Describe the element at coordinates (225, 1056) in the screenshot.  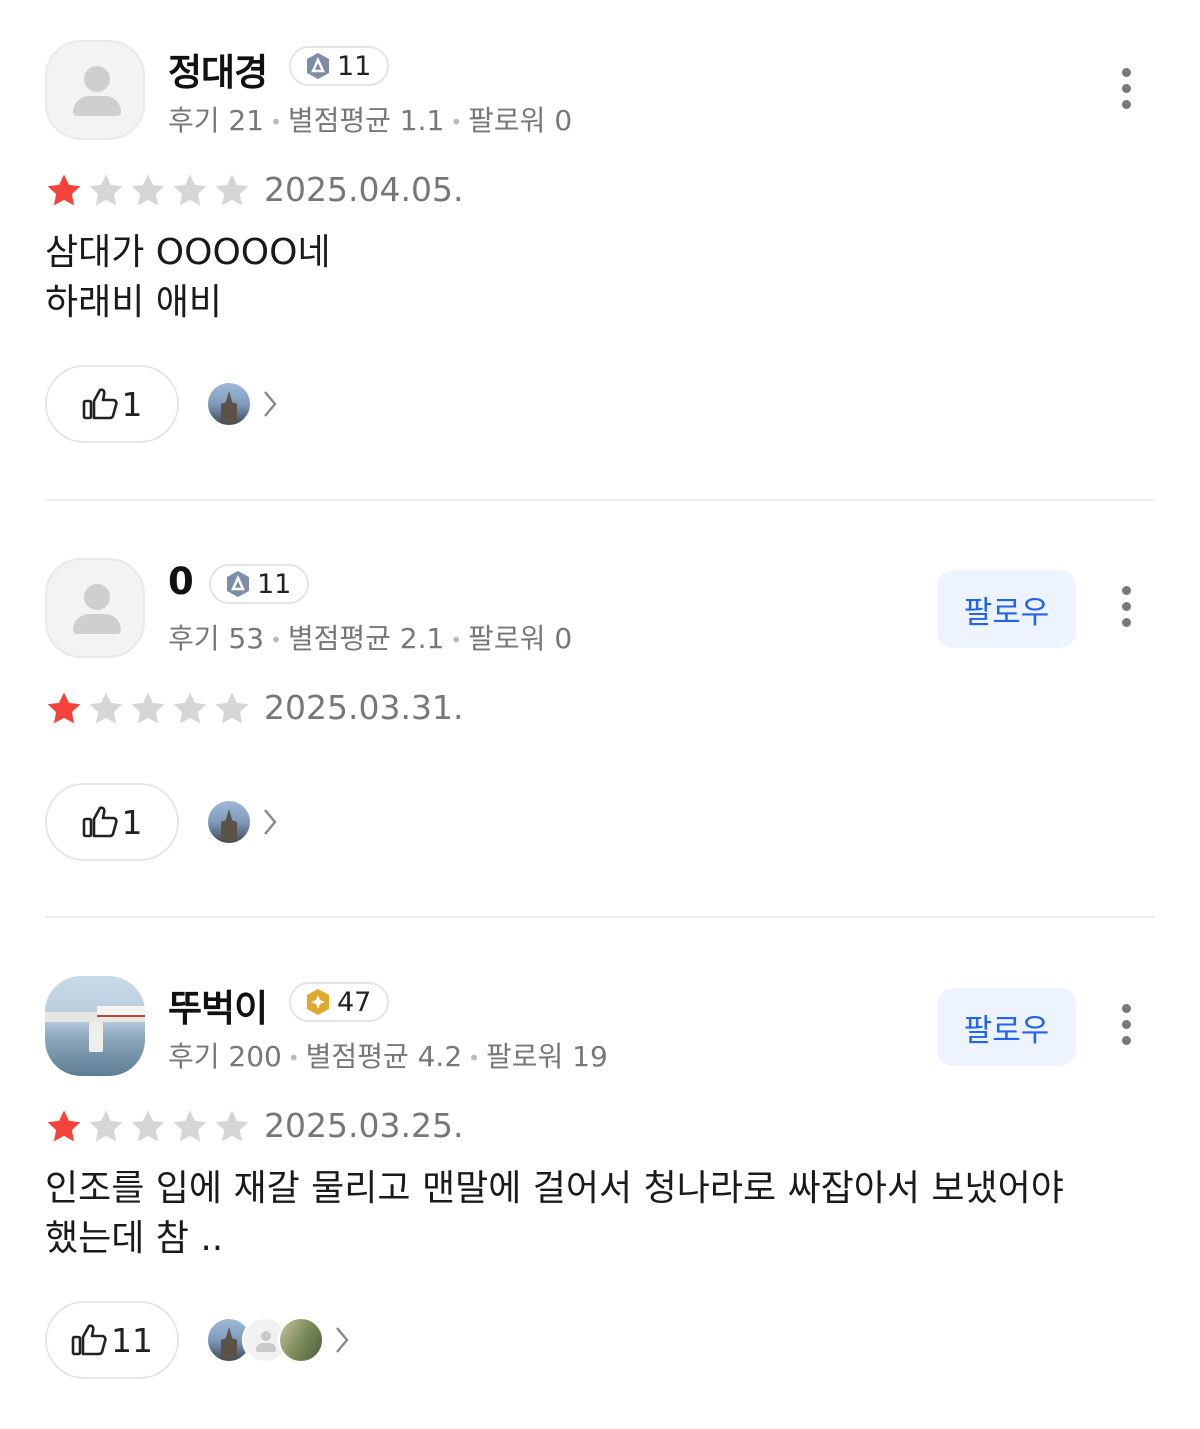
I see `review-count: 후기 200` at that location.